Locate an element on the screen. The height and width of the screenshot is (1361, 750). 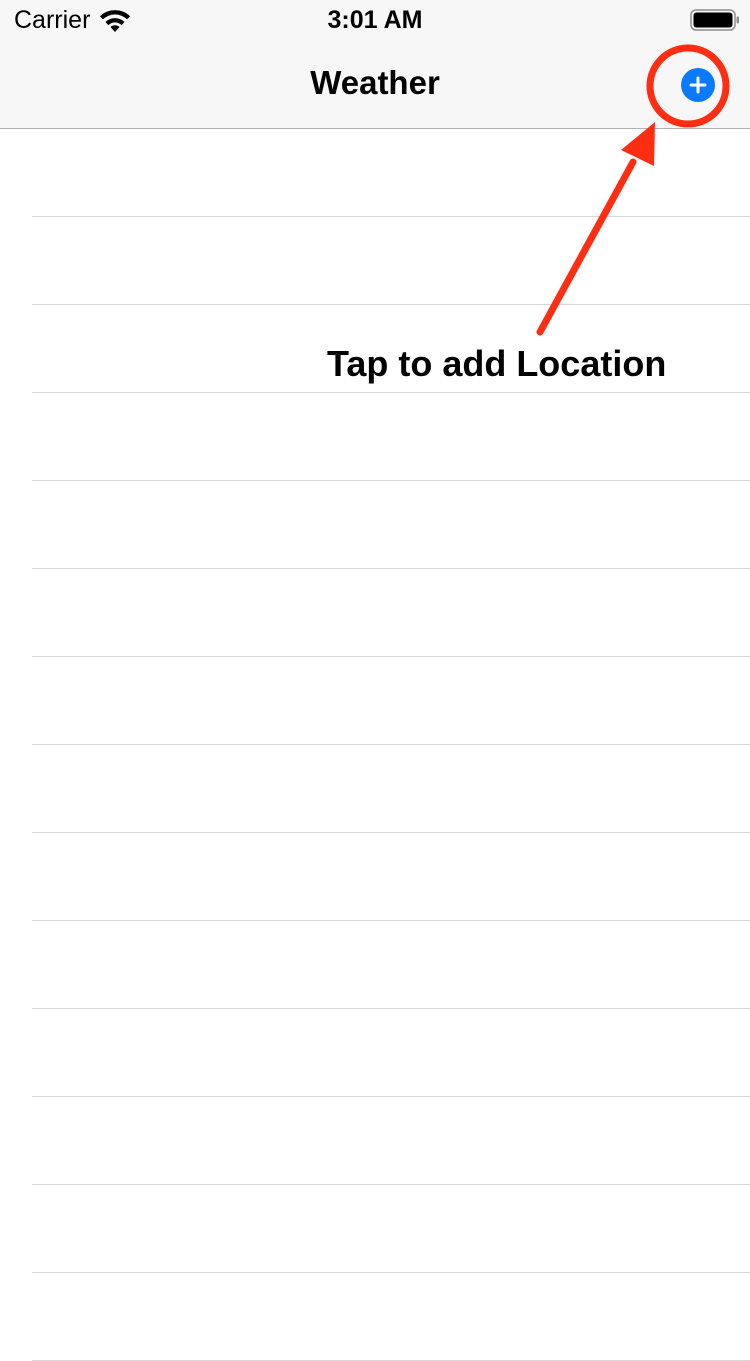
status-time: 3:01 AM is located at coordinates (375, 20).